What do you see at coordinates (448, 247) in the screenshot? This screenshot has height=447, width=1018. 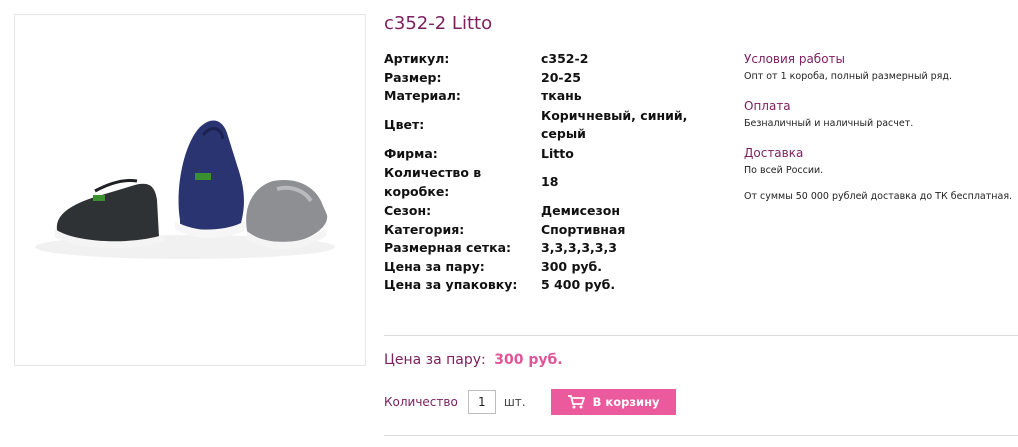 I see `spec-label: Размерная сетка:` at bounding box center [448, 247].